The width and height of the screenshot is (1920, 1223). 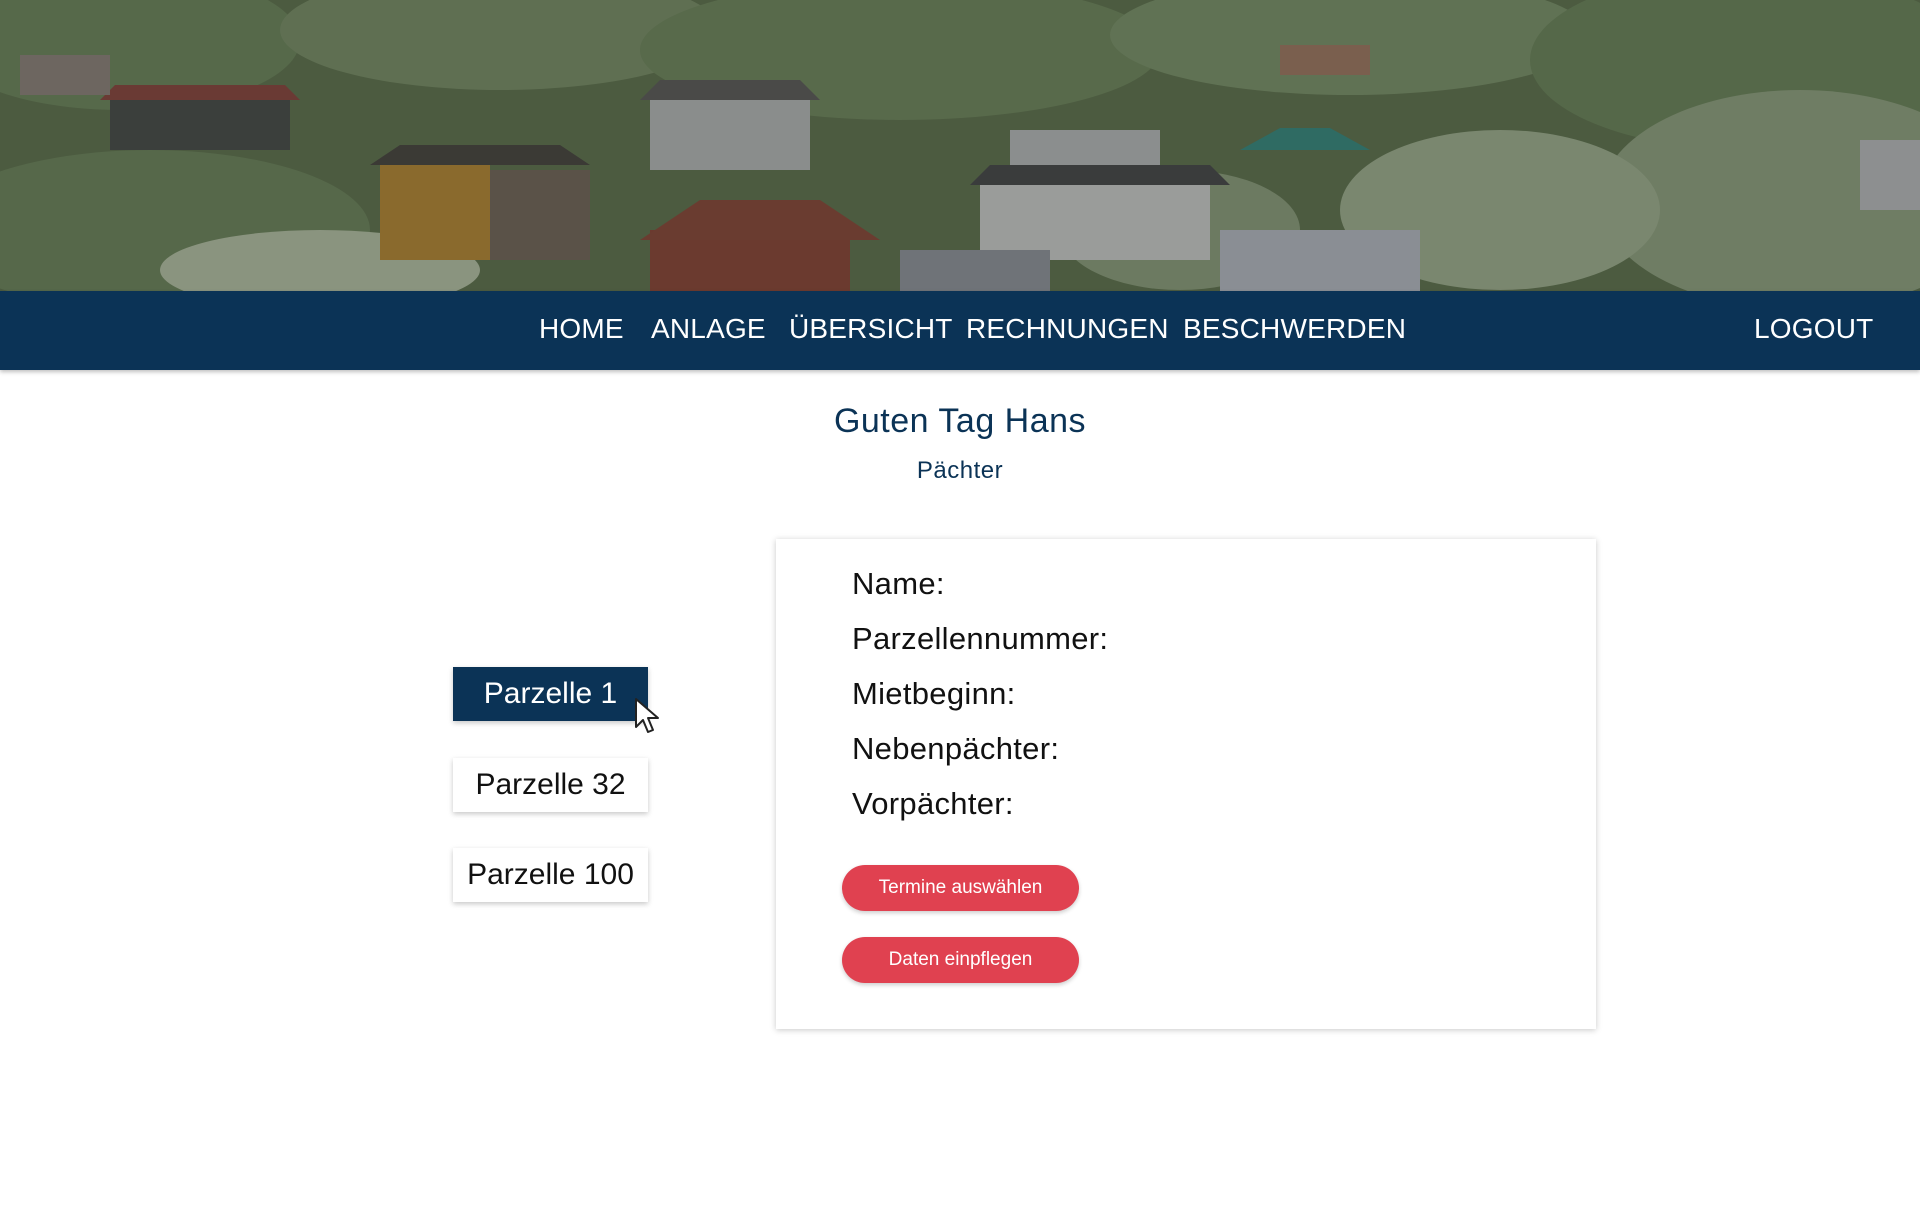 What do you see at coordinates (647, 715) in the screenshot?
I see `mouse-pointer-icon` at bounding box center [647, 715].